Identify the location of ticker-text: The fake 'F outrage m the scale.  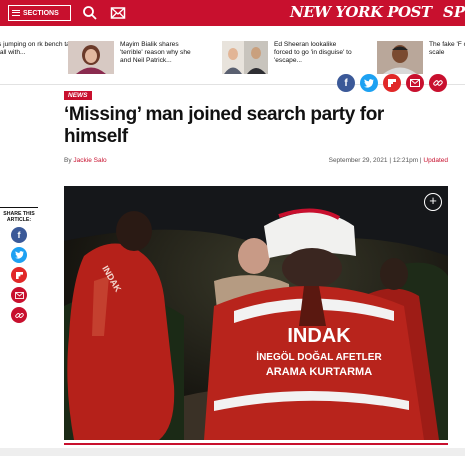
(447, 48).